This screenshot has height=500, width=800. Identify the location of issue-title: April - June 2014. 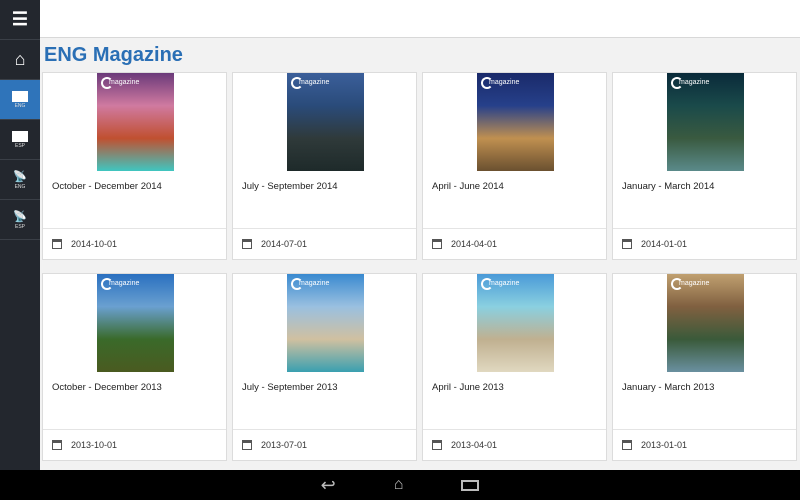
(468, 186).